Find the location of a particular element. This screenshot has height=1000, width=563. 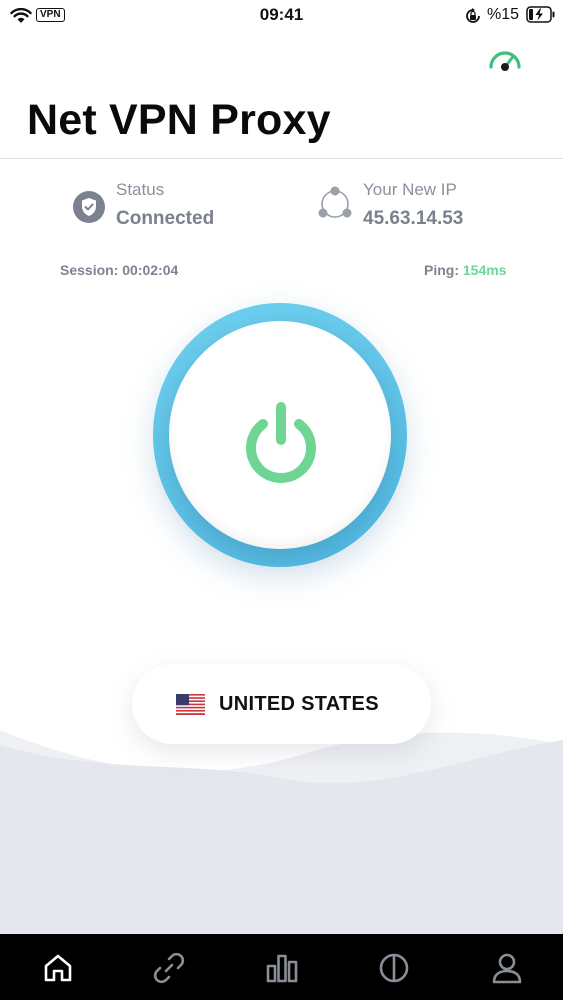

header-divider is located at coordinates (281, 158).